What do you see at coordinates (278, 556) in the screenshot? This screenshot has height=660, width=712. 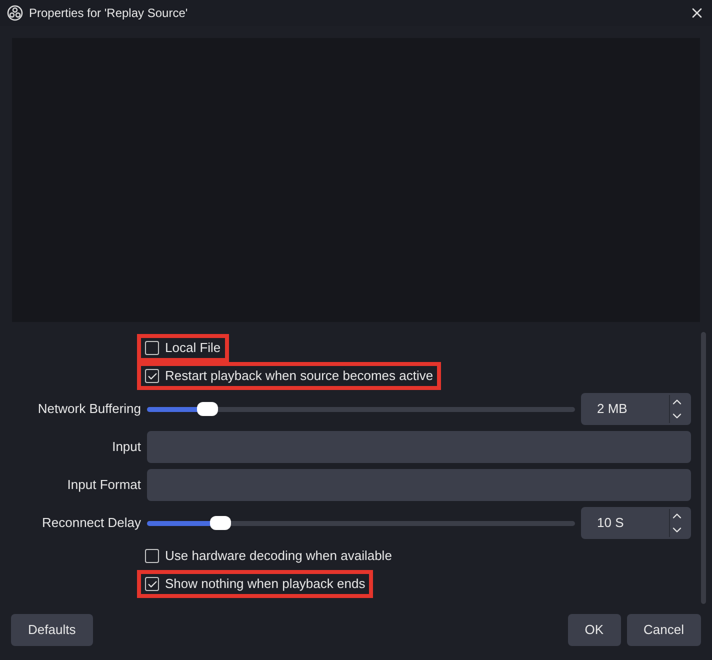 I see `checkbox-label: Use hardware decoding when available` at bounding box center [278, 556].